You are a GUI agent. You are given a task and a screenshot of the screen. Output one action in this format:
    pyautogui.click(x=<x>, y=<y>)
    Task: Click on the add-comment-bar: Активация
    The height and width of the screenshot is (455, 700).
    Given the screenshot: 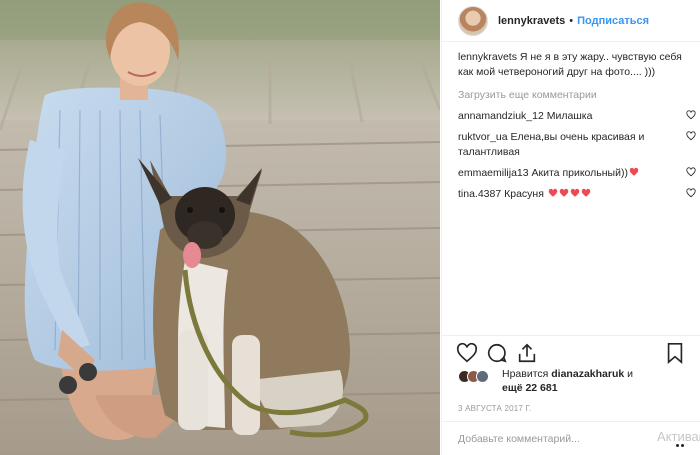 What is the action you would take?
    pyautogui.click(x=571, y=438)
    